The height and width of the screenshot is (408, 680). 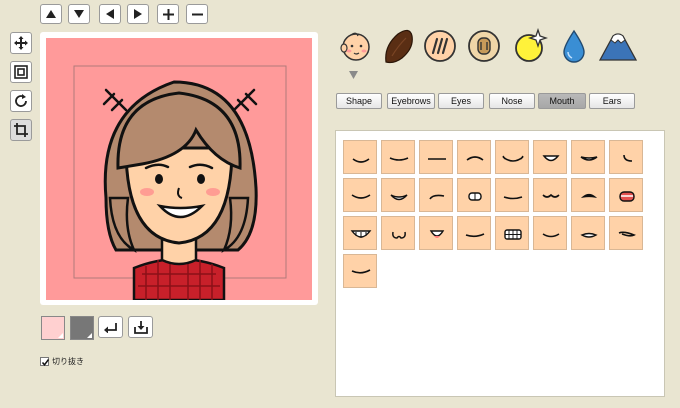 What do you see at coordinates (612, 101) in the screenshot?
I see `tab-ears: Ears` at bounding box center [612, 101].